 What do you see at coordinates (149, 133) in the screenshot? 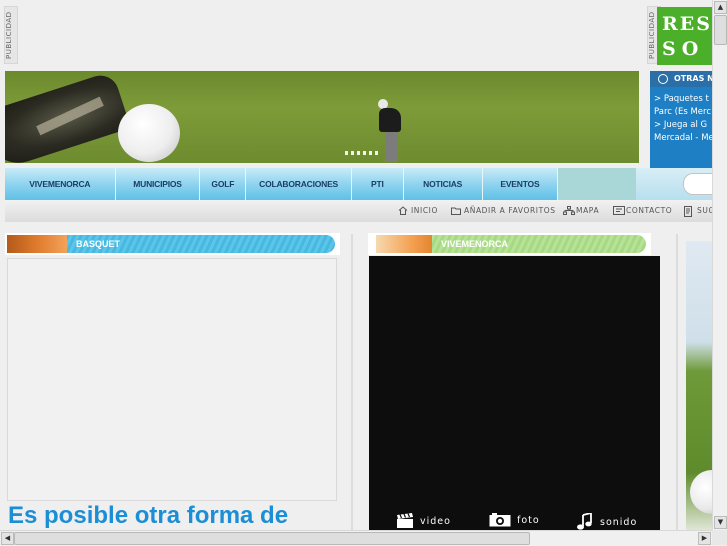
I see `golf-ball-image` at bounding box center [149, 133].